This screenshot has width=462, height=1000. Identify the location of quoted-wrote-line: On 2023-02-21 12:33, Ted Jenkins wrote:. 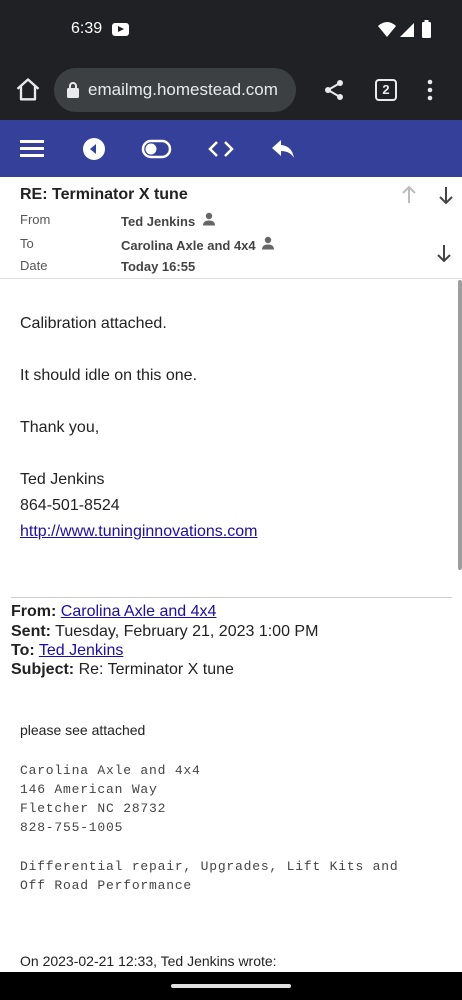
(148, 961).